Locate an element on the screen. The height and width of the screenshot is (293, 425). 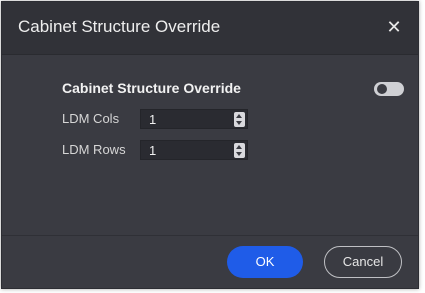
ldm-cols-spinbox: 1 is located at coordinates (194, 119).